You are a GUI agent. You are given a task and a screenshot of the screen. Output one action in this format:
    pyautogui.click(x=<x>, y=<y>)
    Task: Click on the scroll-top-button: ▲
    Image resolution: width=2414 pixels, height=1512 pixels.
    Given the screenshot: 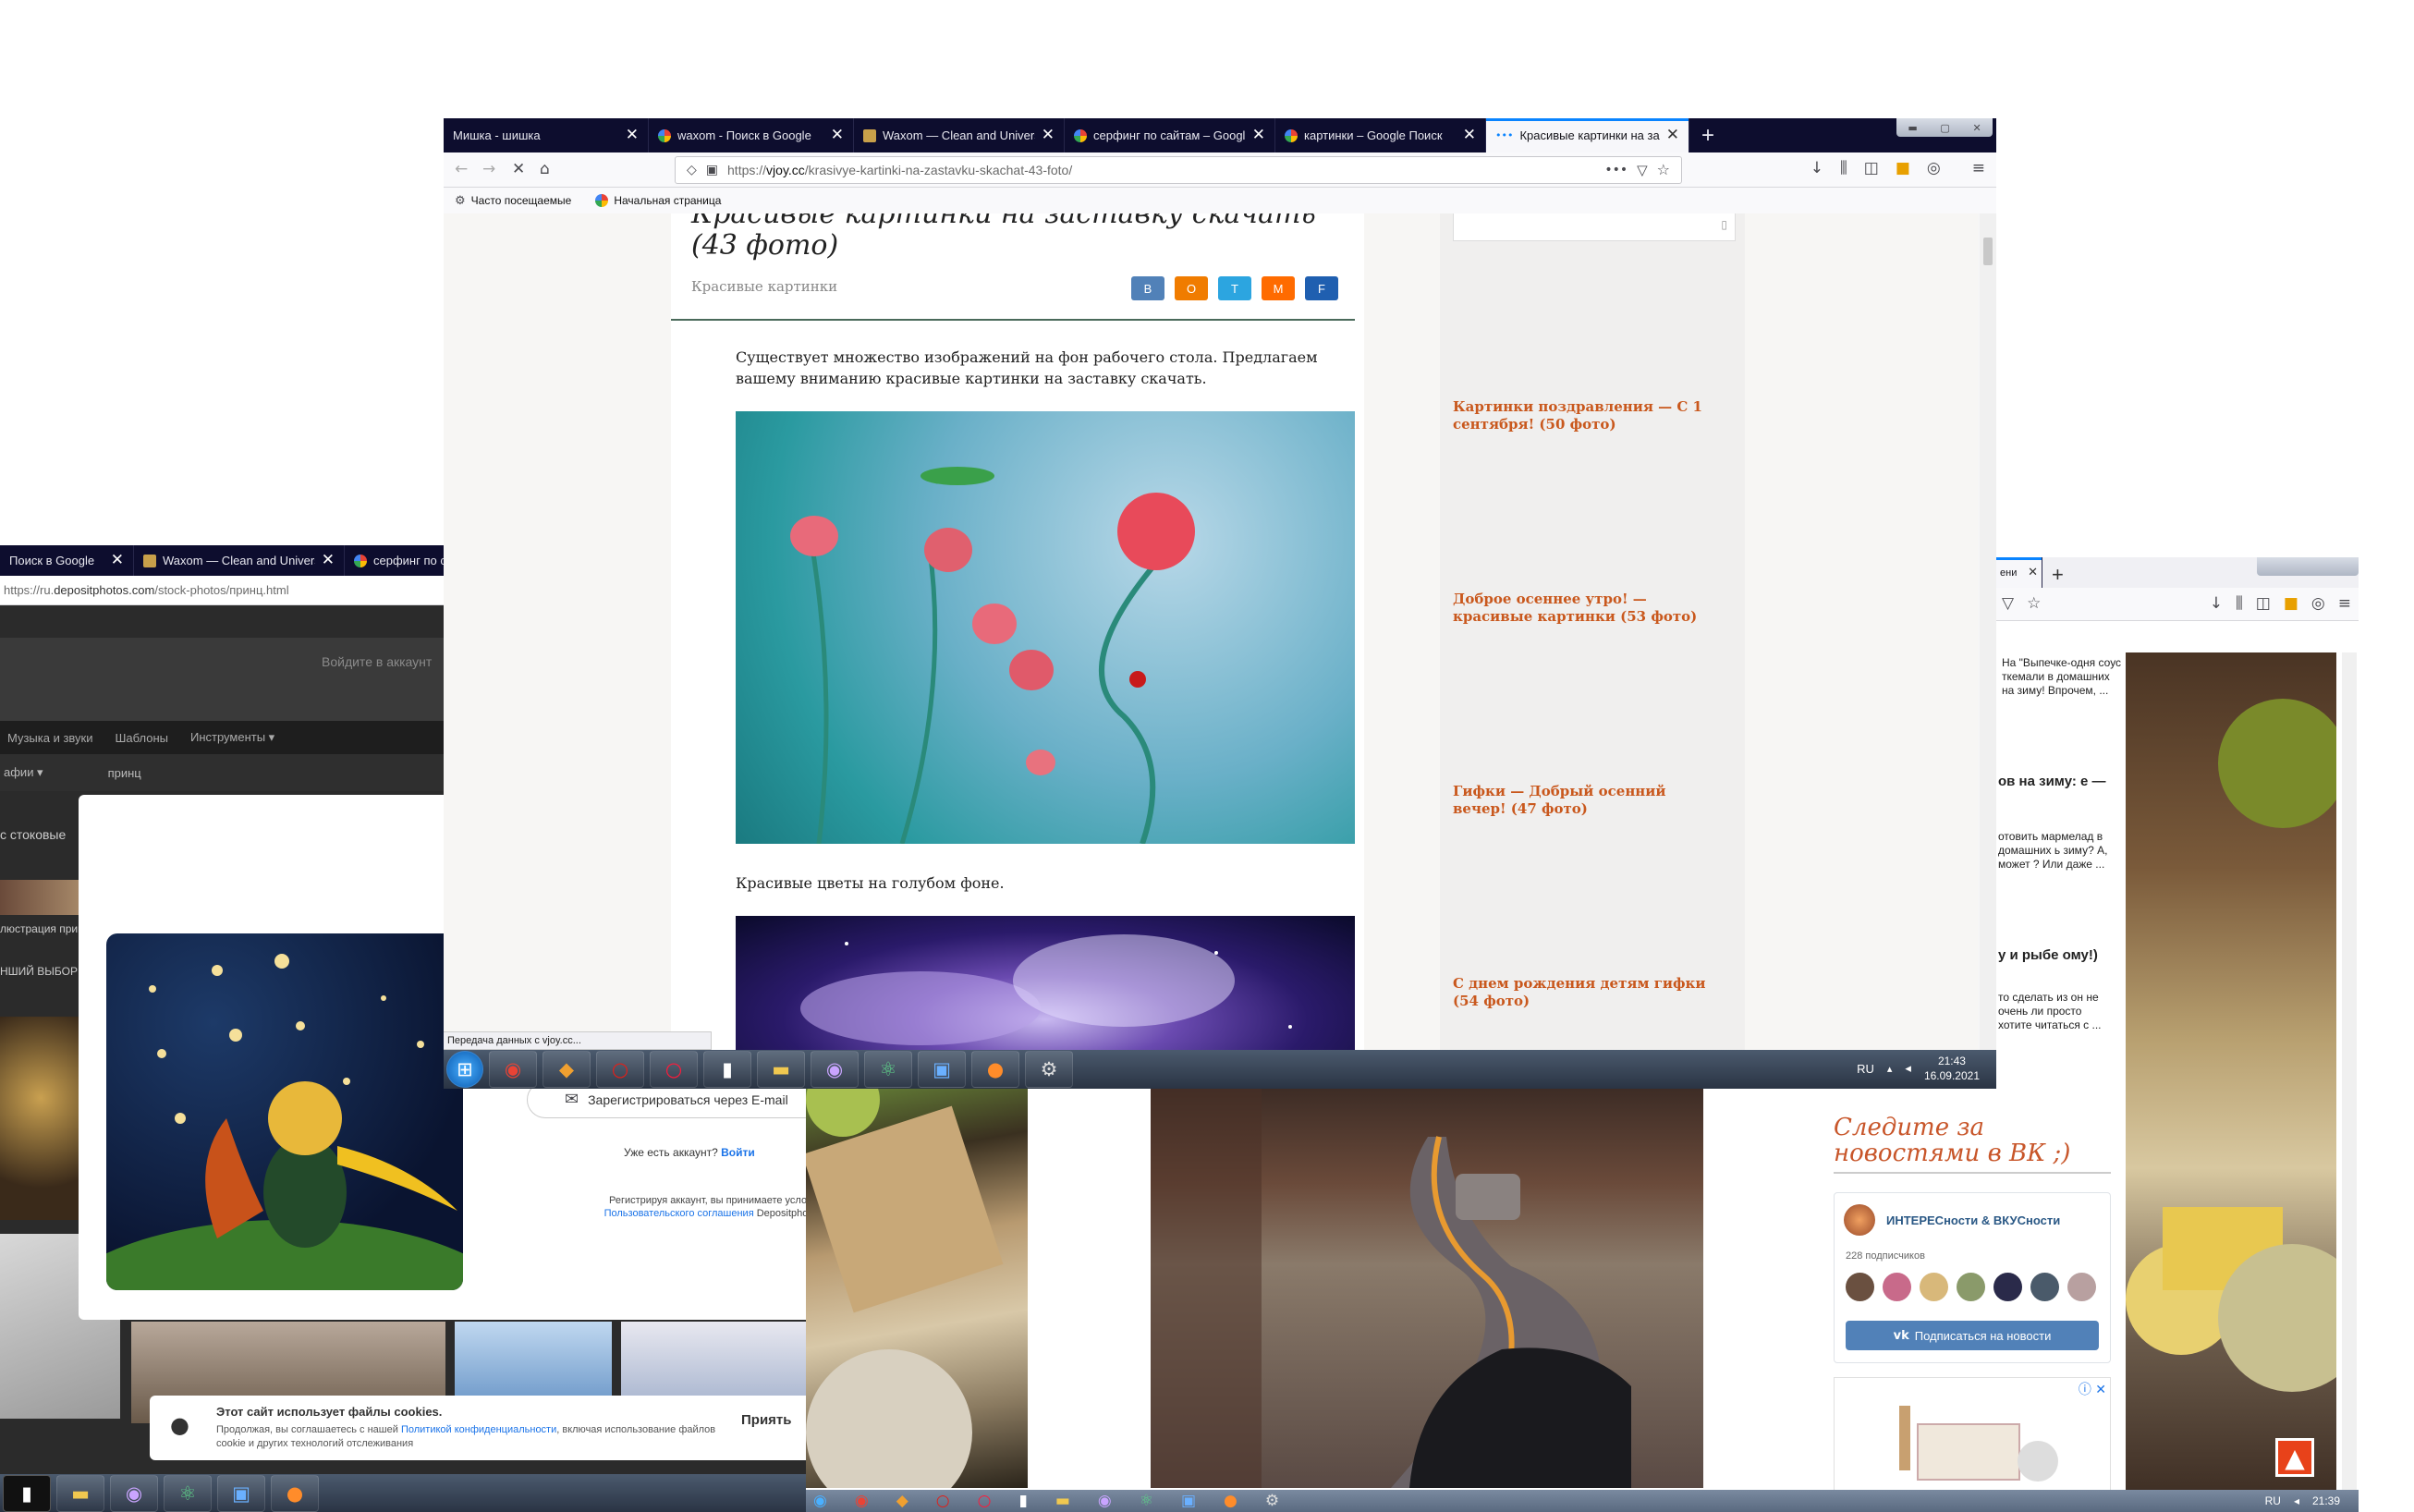 What is the action you would take?
    pyautogui.click(x=2294, y=1457)
    